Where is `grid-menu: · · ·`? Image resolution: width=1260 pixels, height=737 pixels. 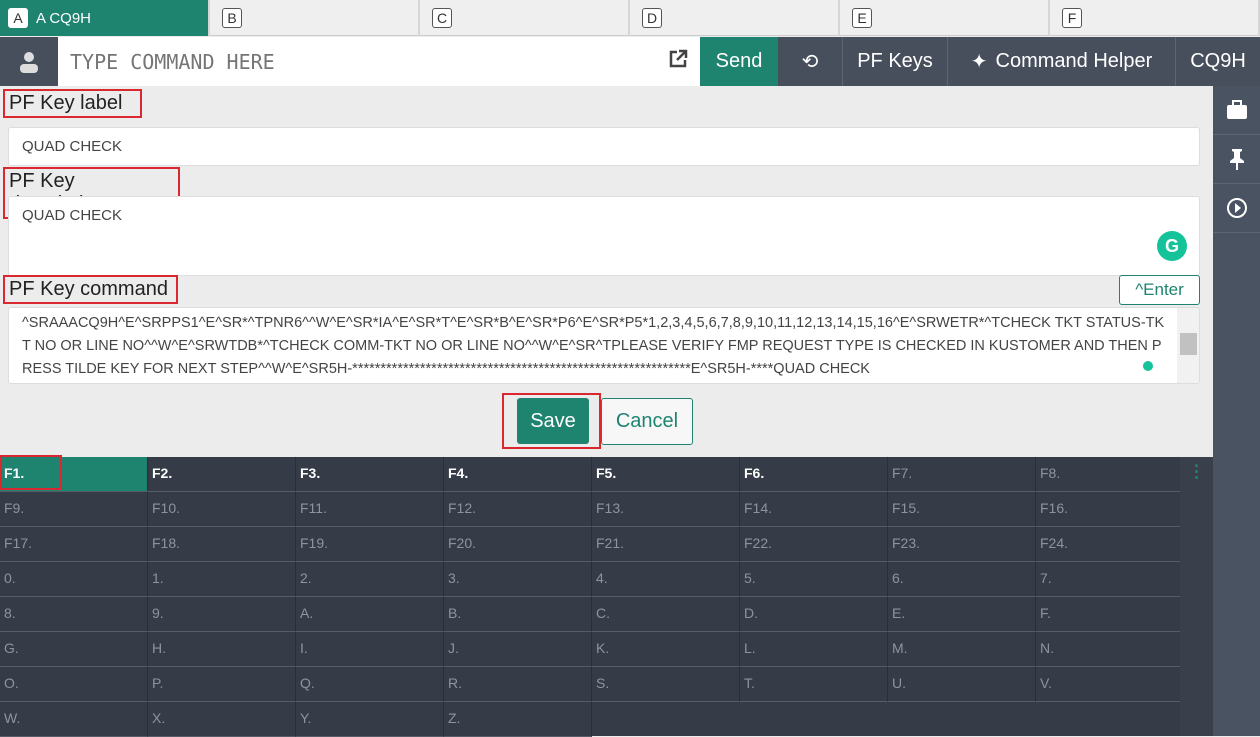
grid-menu: · · · is located at coordinates (1196, 596).